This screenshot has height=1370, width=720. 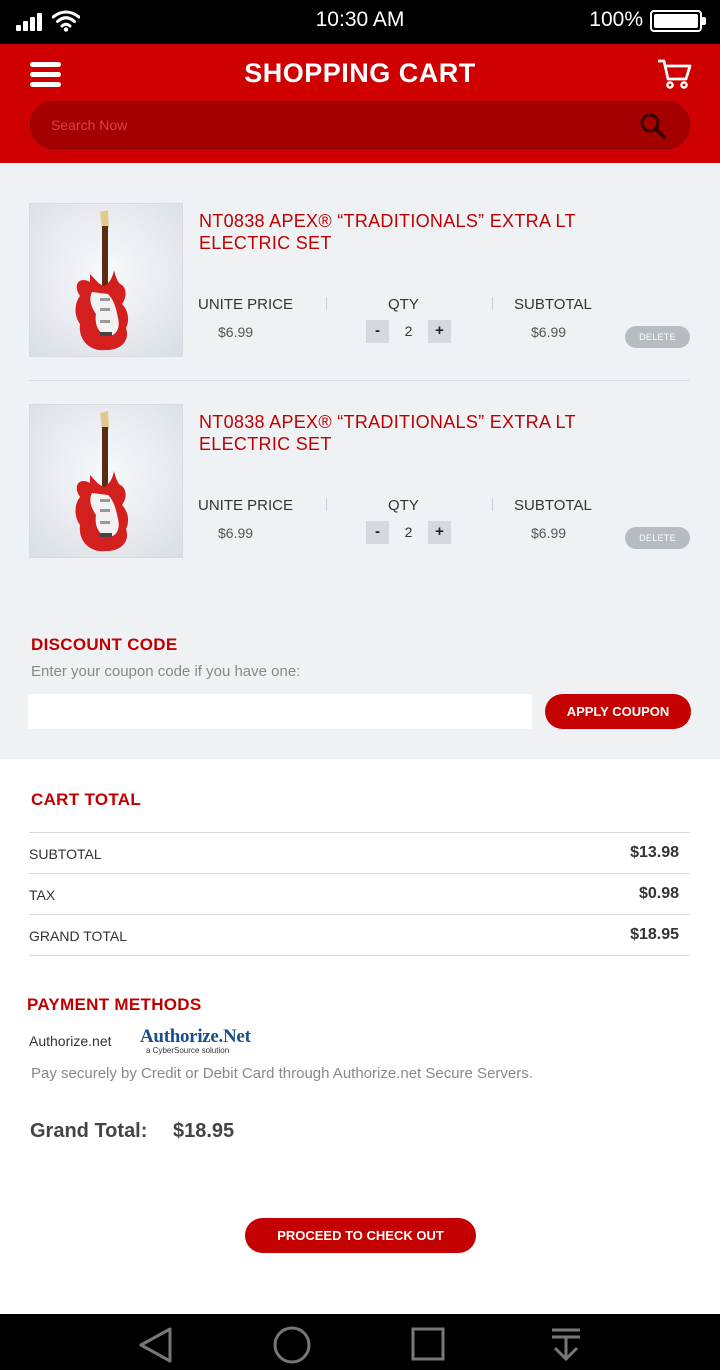 What do you see at coordinates (341, 125) in the screenshot?
I see `search-input` at bounding box center [341, 125].